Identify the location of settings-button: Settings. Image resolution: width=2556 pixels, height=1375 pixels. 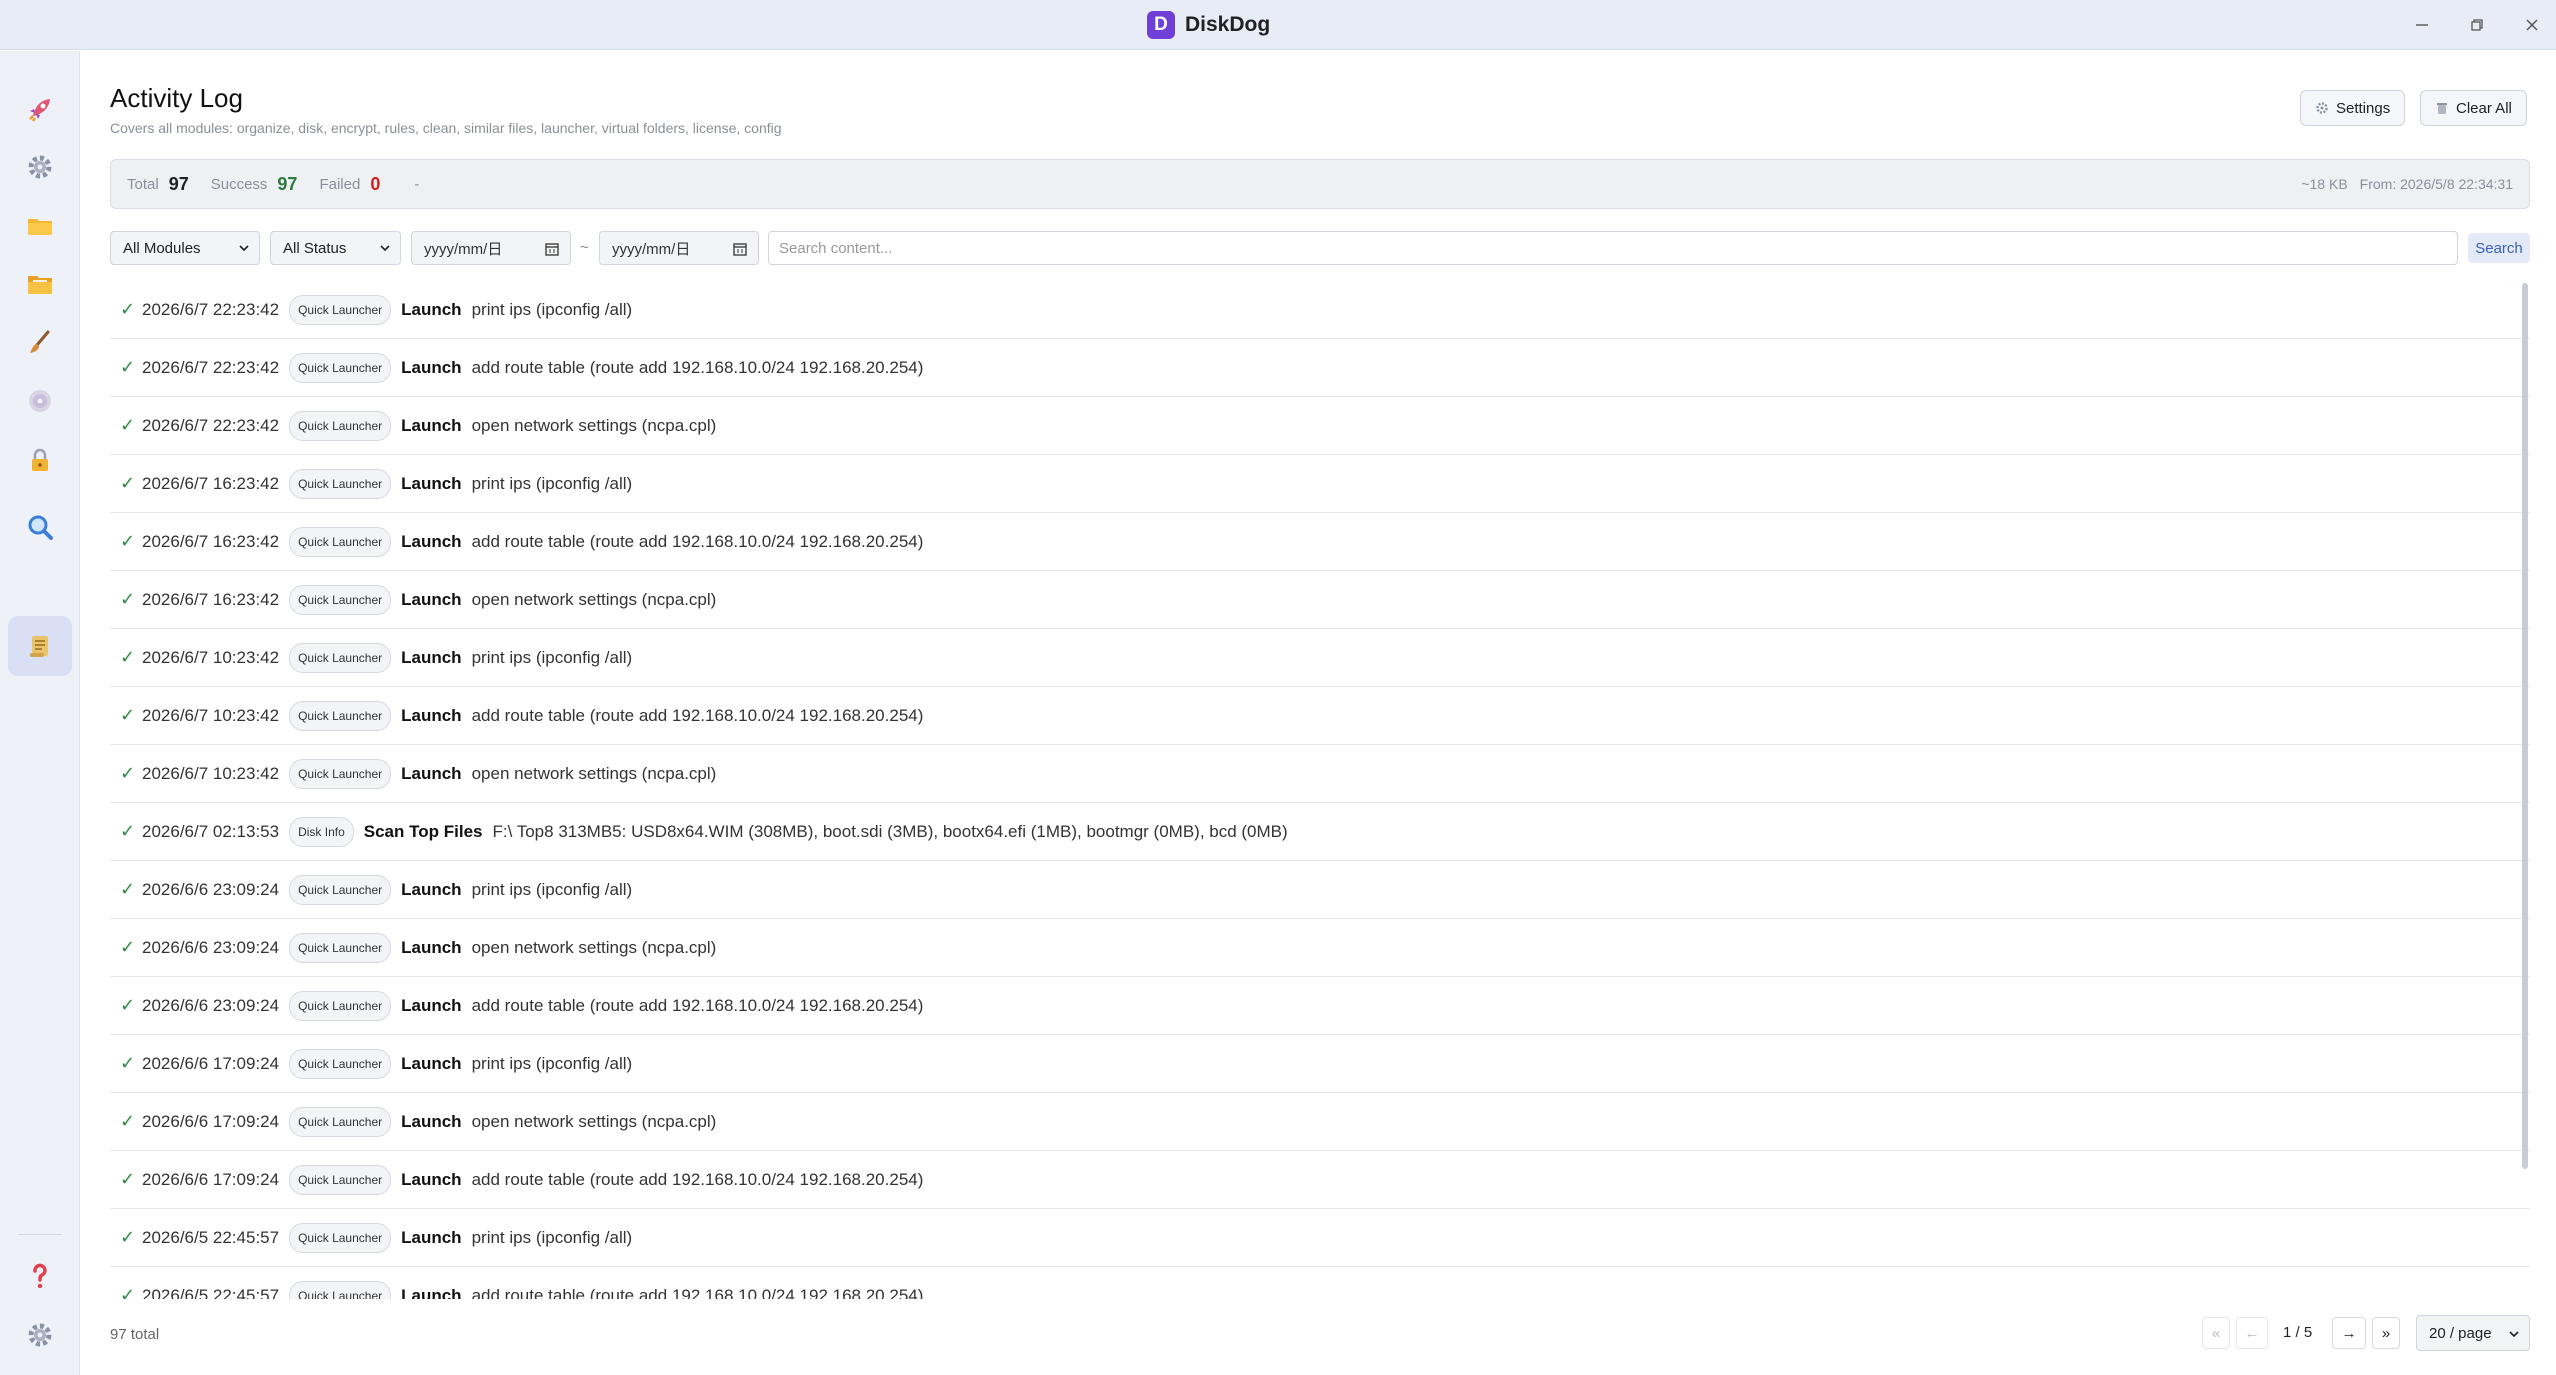
(2353, 108).